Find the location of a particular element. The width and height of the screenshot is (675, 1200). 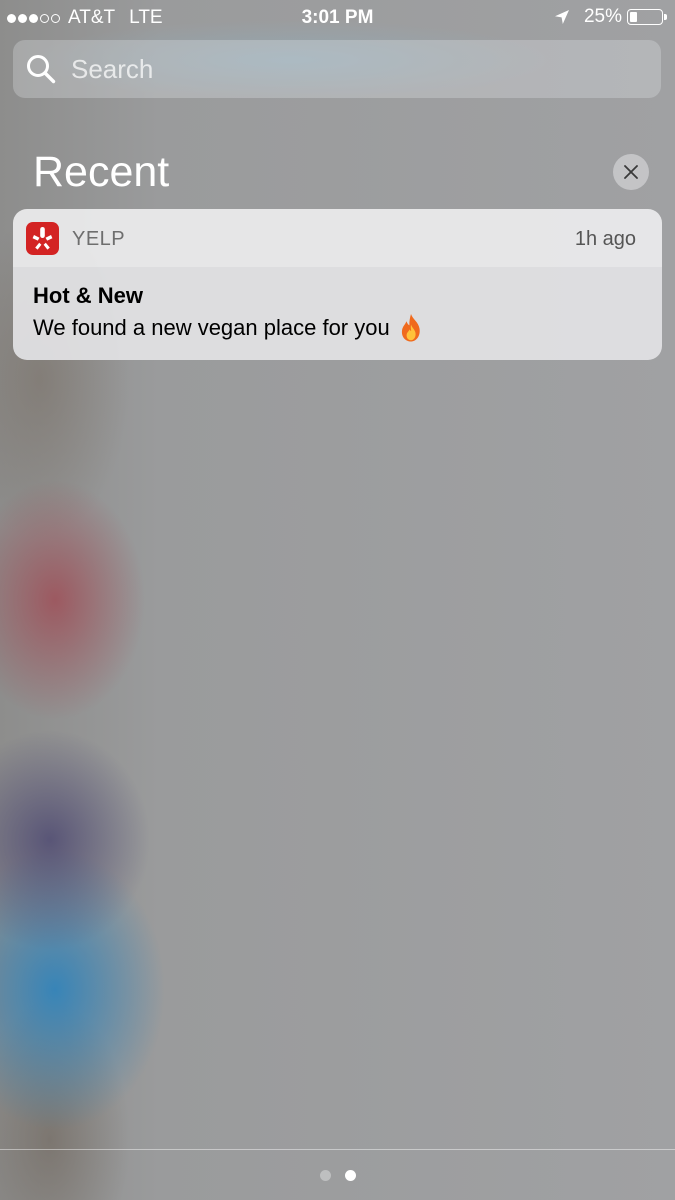

clear-notifications-button is located at coordinates (631, 172).